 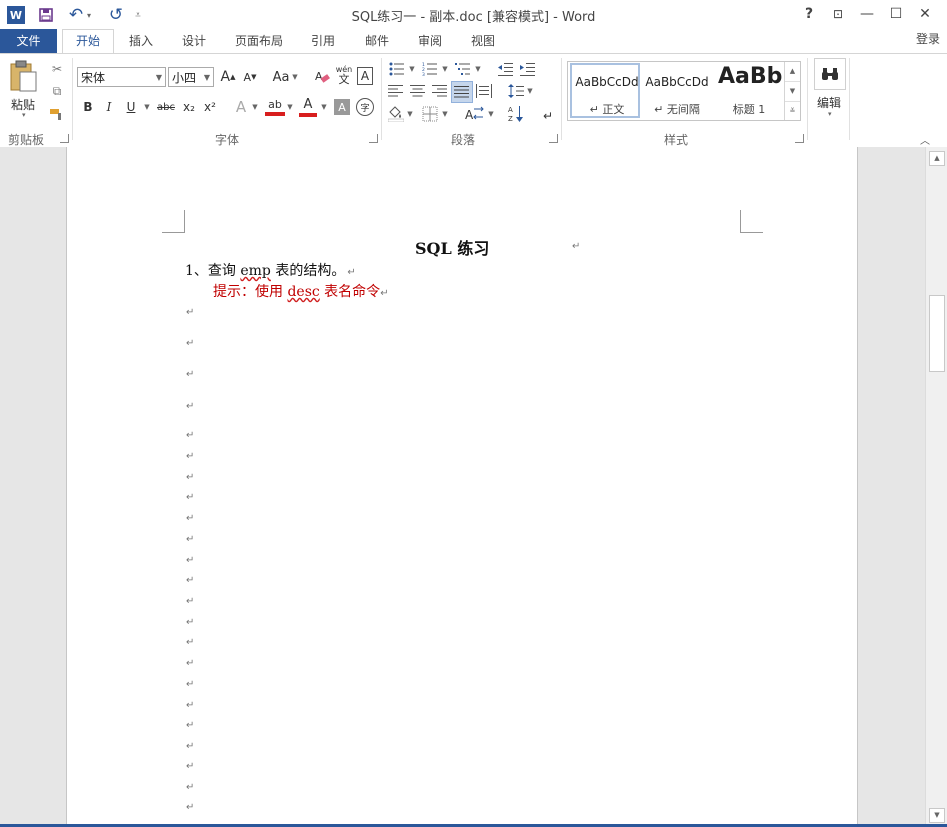 I want to click on save-icon, so click(x=46, y=15).